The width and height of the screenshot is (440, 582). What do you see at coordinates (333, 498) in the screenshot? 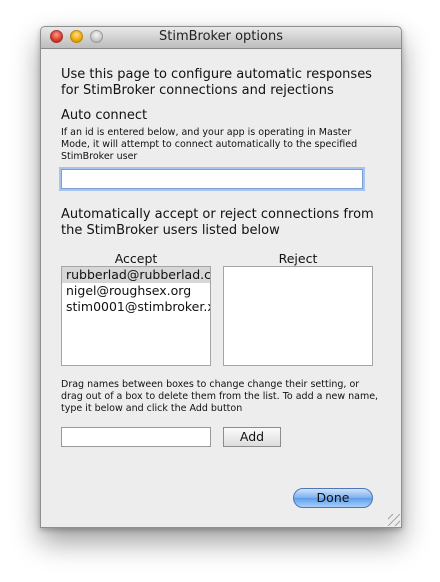
I see `done-button: Done` at bounding box center [333, 498].